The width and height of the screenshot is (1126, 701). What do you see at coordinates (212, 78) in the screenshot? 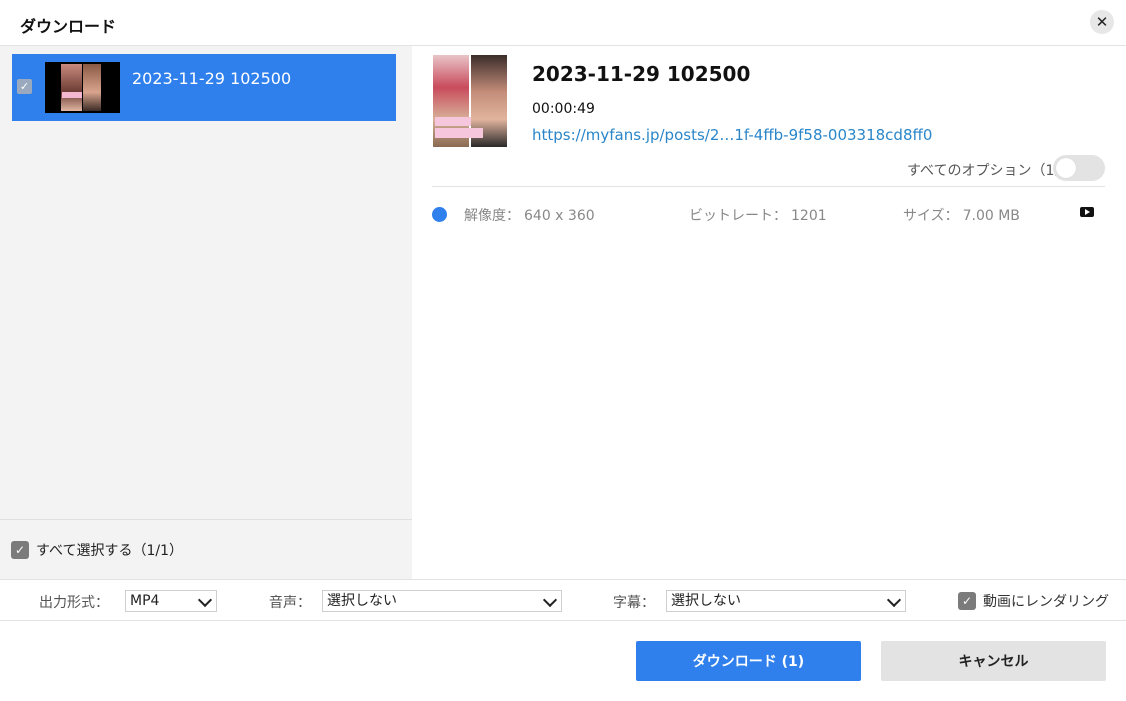
I see `list-item-title: 2023-11-29 102500` at bounding box center [212, 78].